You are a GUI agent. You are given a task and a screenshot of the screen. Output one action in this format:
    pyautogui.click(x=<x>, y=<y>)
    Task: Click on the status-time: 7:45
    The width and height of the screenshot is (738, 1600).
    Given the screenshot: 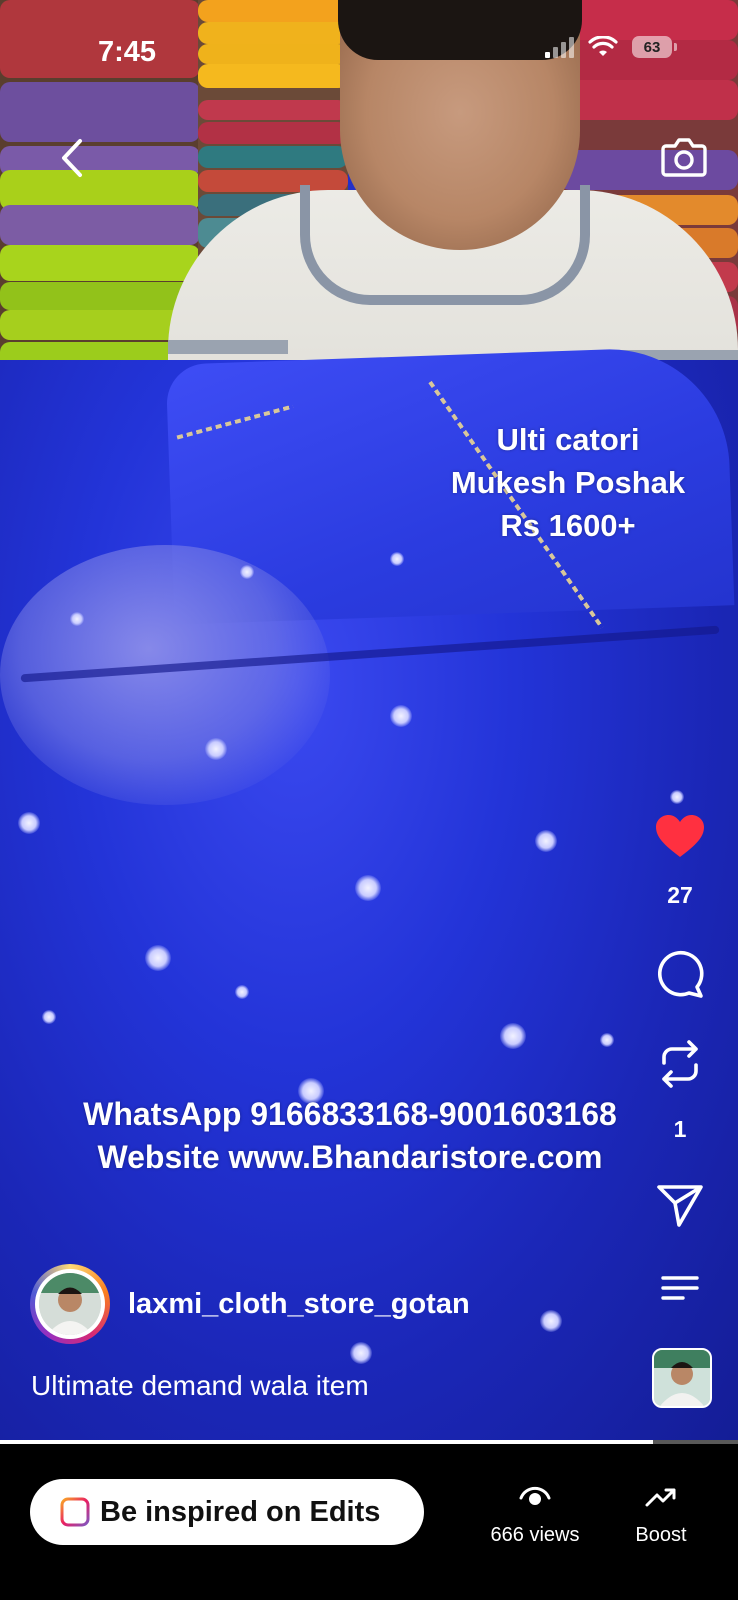 What is the action you would take?
    pyautogui.click(x=127, y=52)
    